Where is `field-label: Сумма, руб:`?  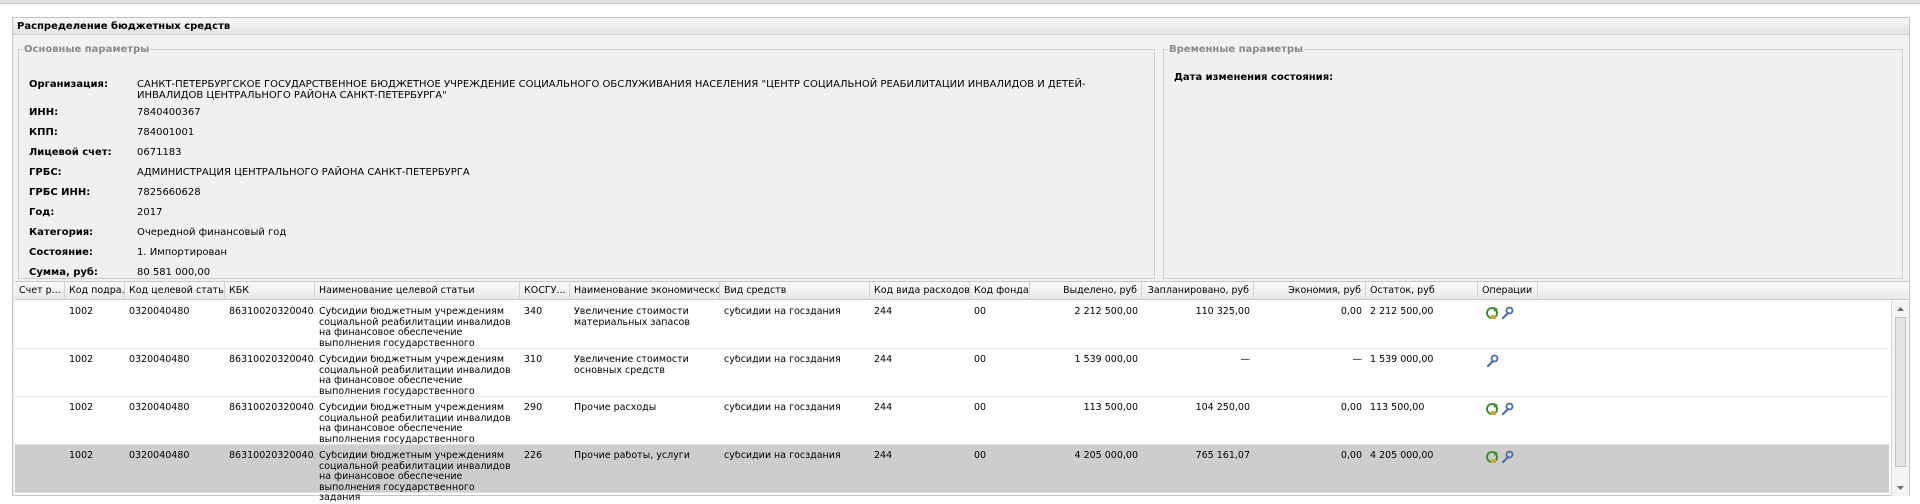
field-label: Сумма, руб: is located at coordinates (63, 272).